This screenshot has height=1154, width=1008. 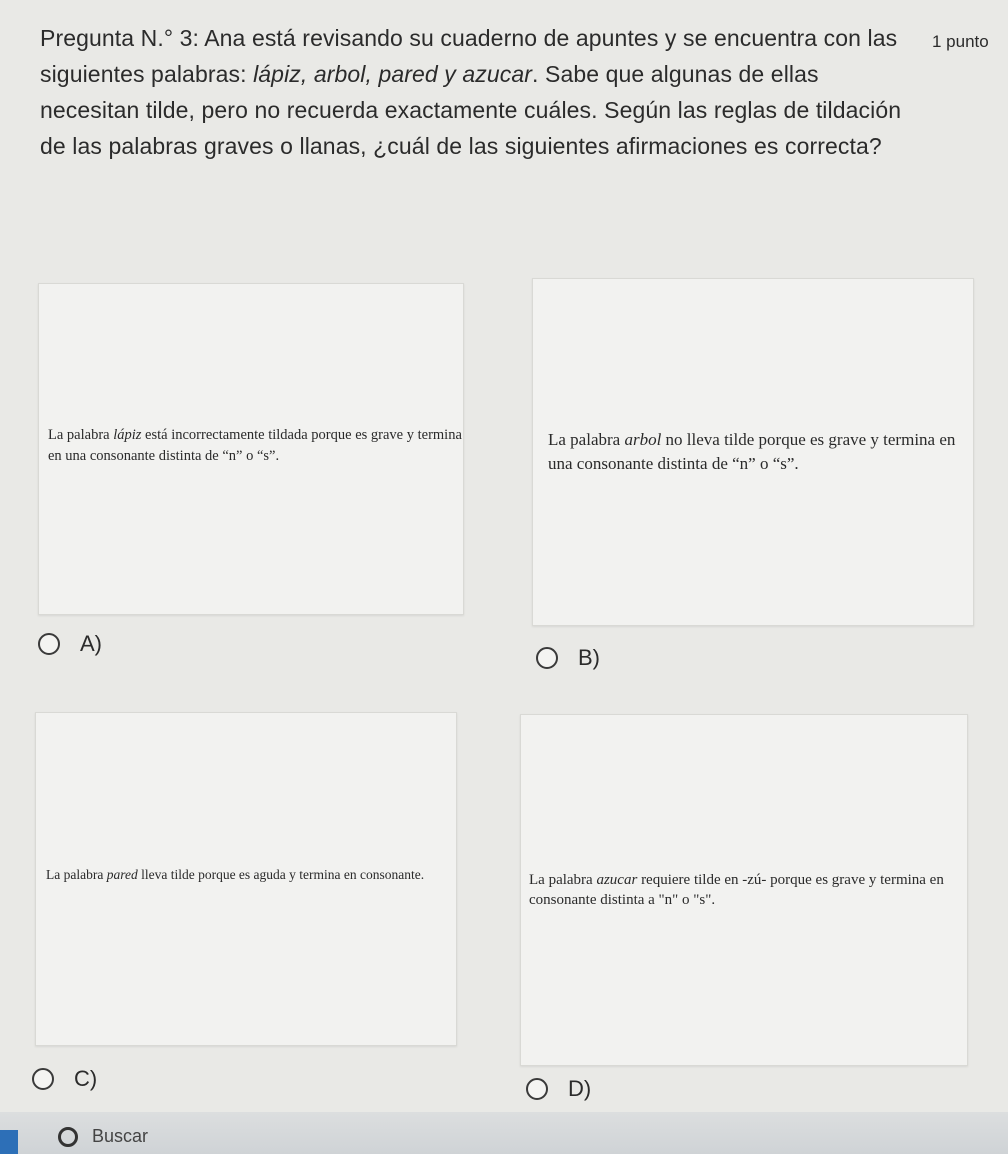 I want to click on option-b: B), so click(x=568, y=658).